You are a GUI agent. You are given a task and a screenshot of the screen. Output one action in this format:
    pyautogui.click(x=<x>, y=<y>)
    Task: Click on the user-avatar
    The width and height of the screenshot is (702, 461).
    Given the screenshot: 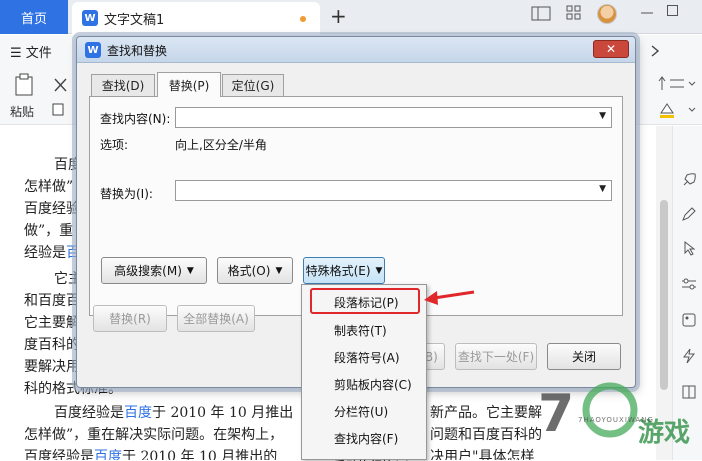 What is the action you would take?
    pyautogui.click(x=607, y=14)
    